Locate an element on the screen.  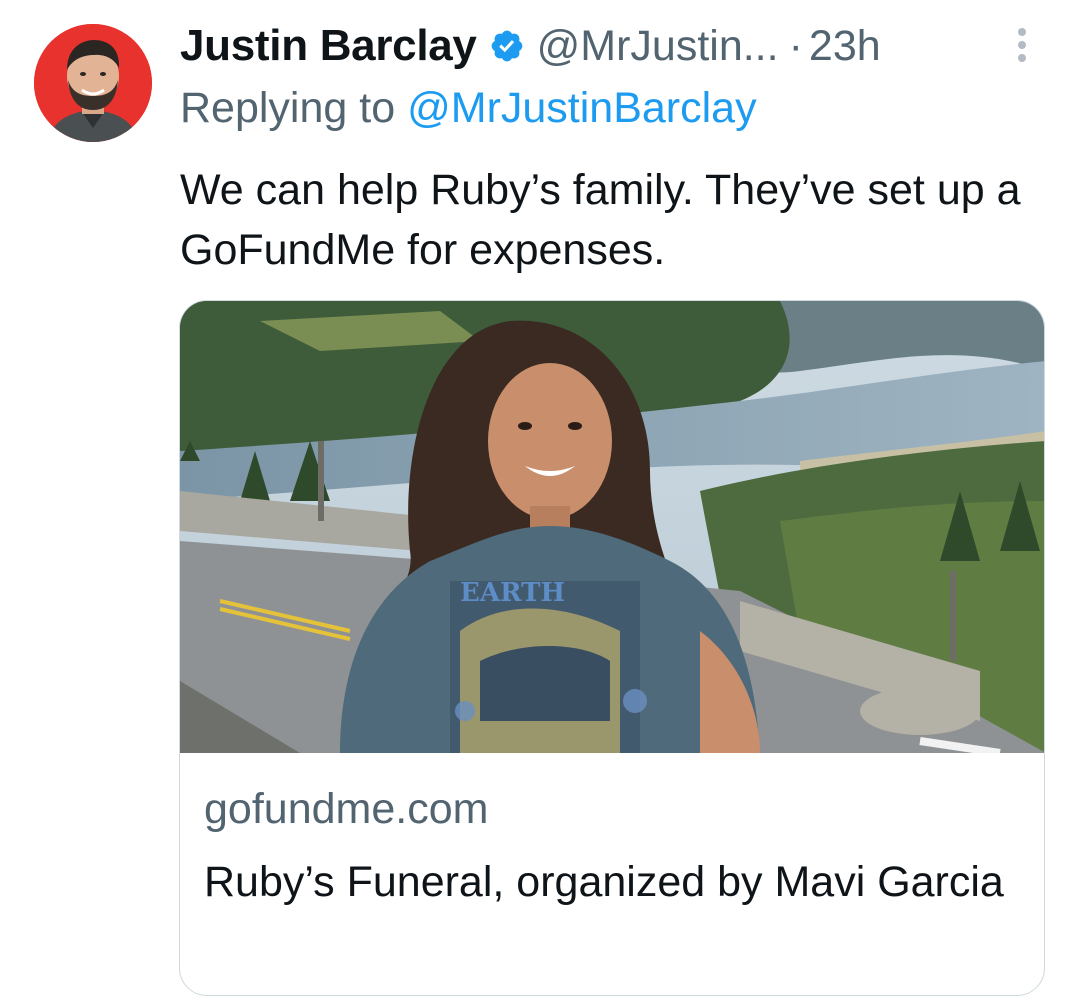
svg-text: EARTH is located at coordinates (512, 593).